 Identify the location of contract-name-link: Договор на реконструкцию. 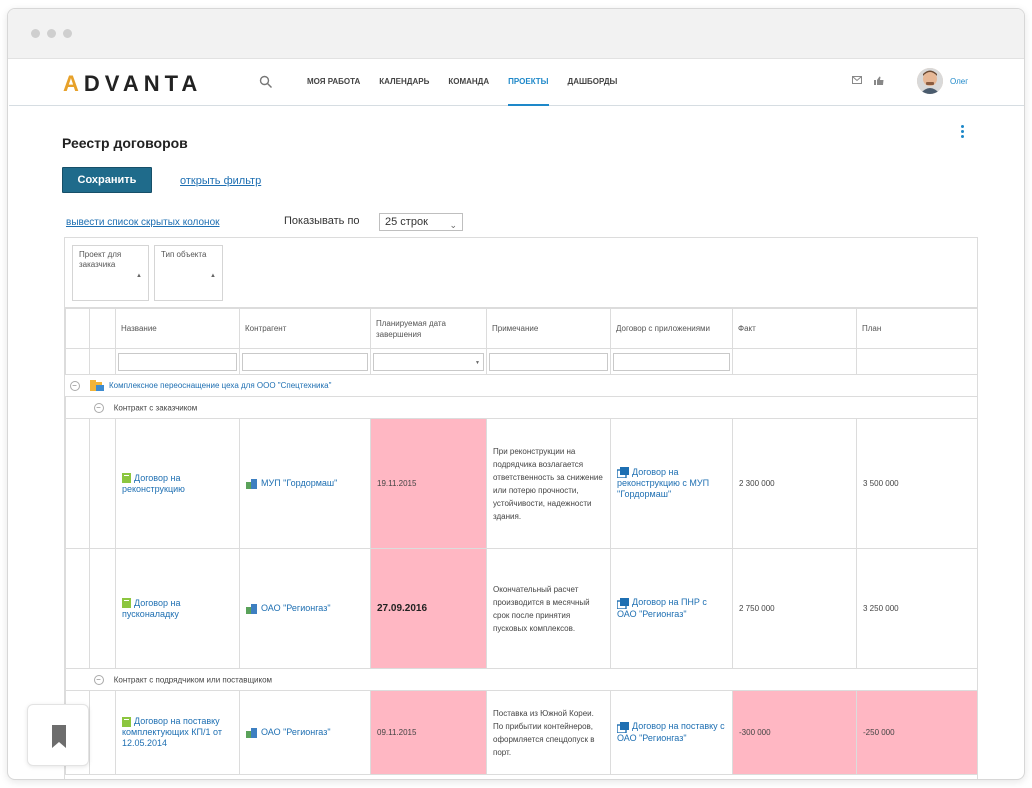
(153, 483).